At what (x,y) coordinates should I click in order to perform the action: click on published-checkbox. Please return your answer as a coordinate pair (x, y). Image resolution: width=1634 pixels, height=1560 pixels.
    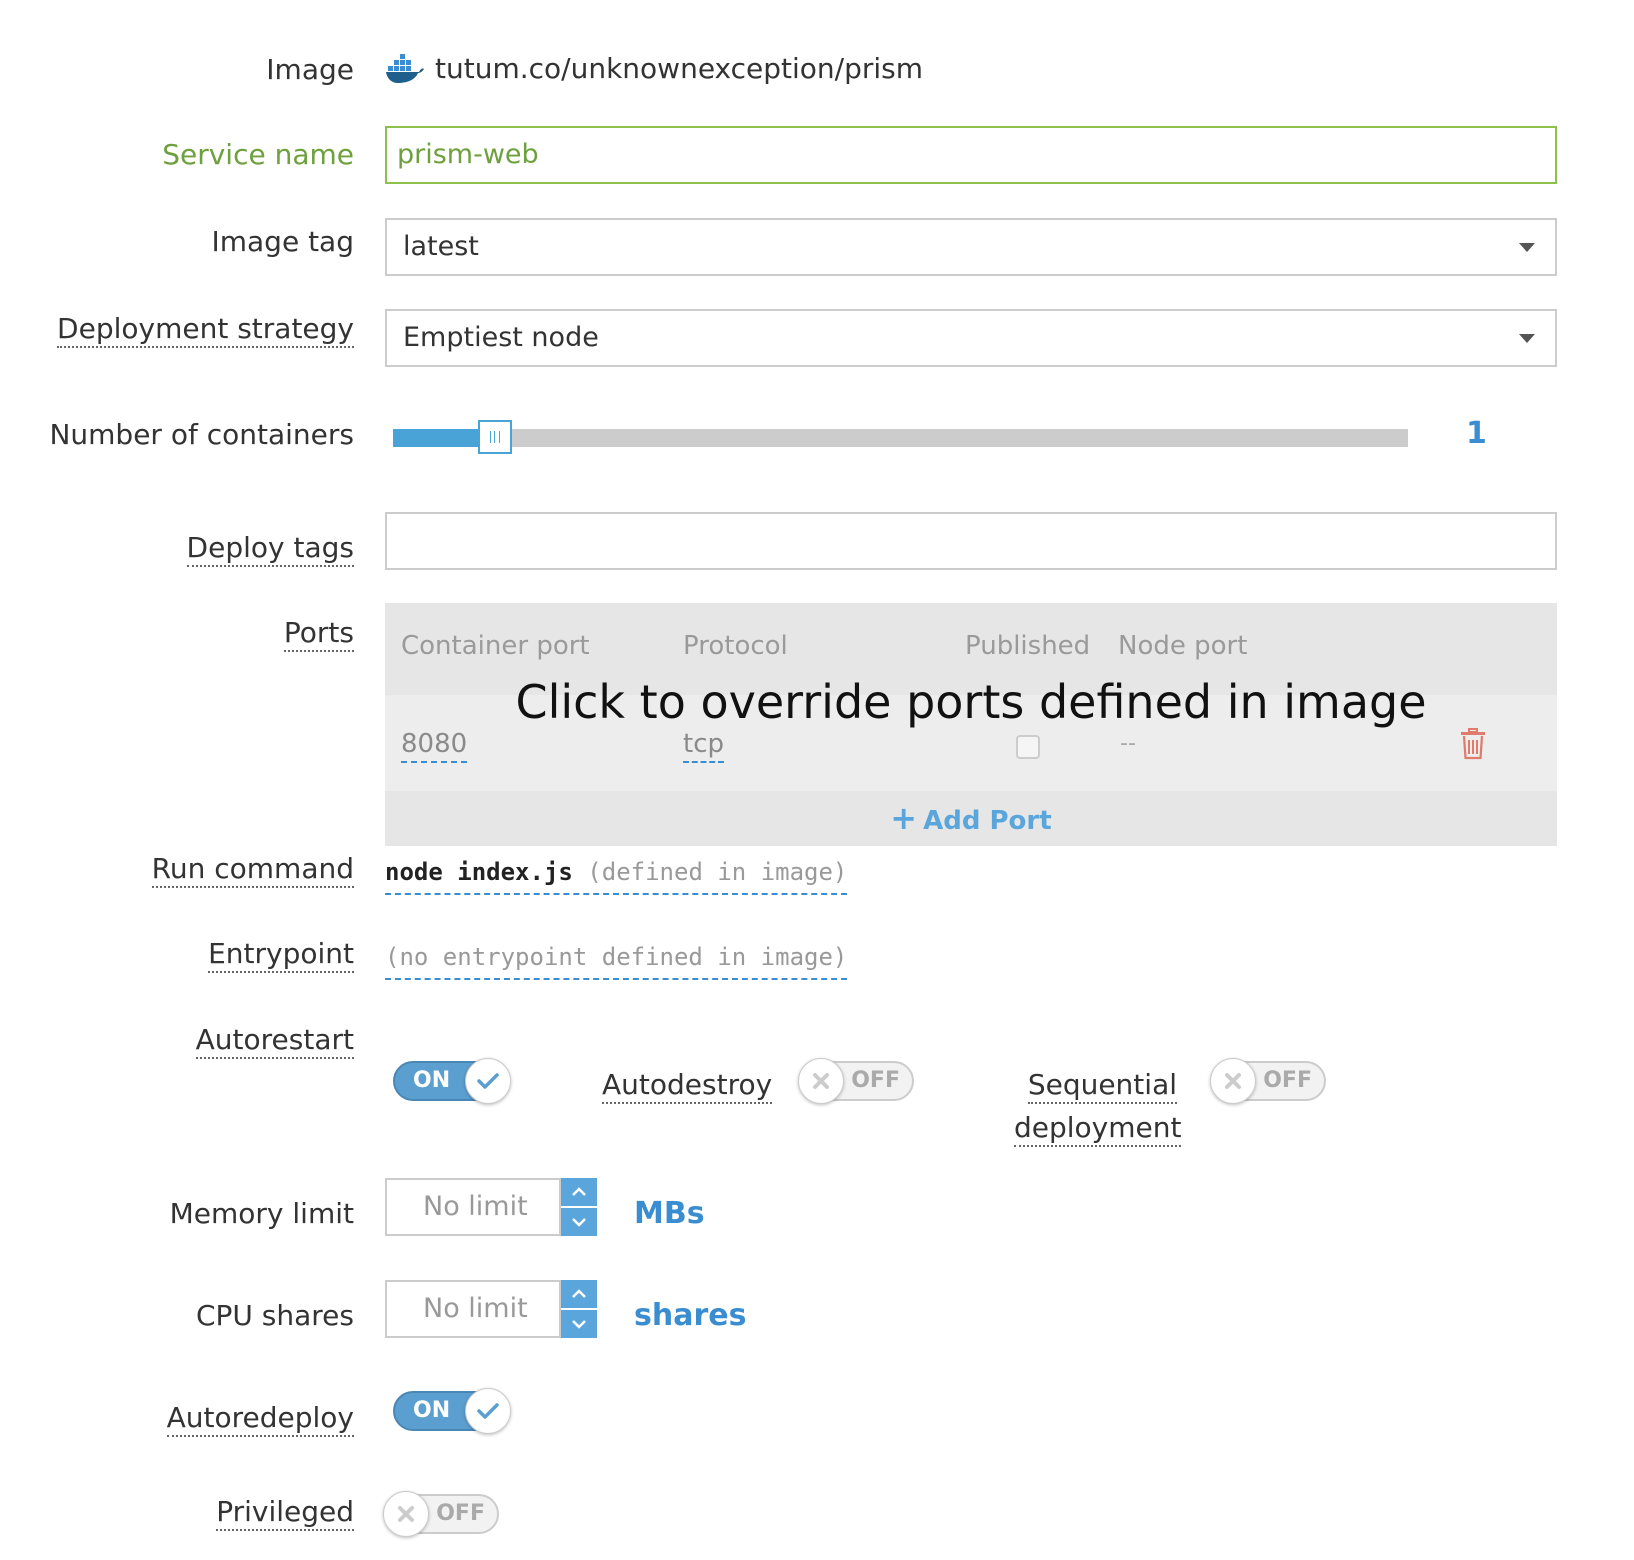
    Looking at the image, I should click on (1028, 747).